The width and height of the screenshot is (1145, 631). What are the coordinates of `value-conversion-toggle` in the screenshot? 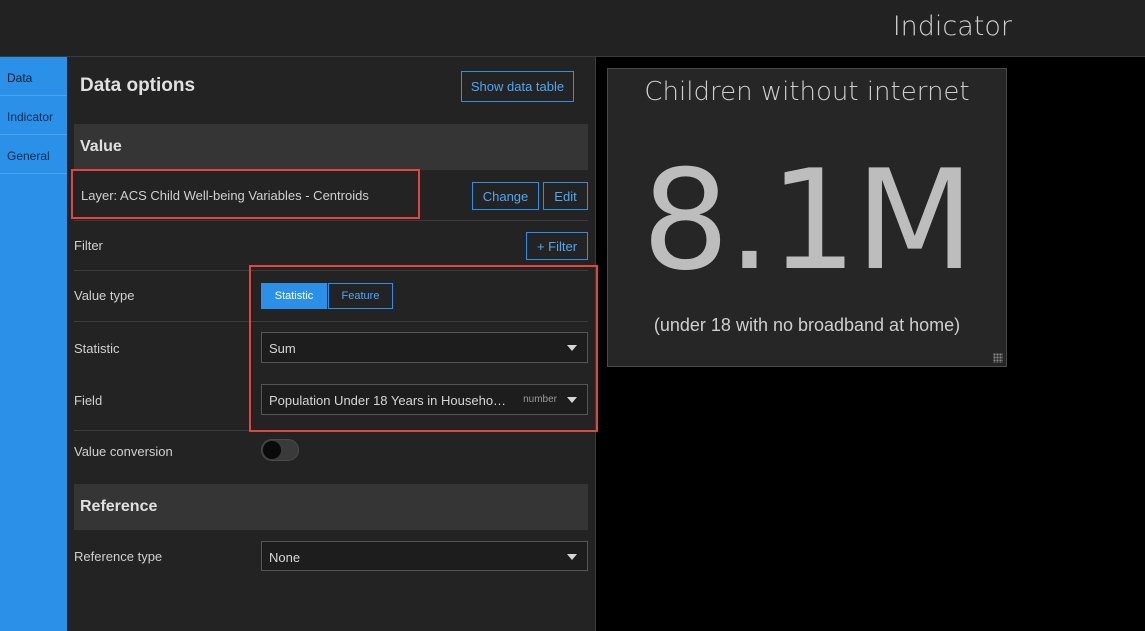 It's located at (280, 450).